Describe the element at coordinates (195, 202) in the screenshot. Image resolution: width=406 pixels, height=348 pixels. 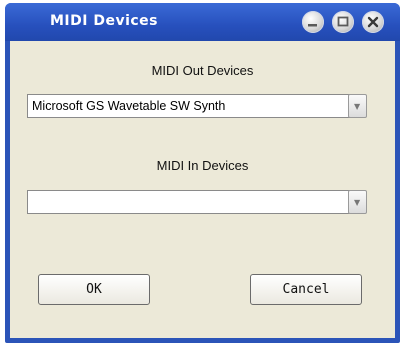
I see `midi-in-select` at that location.